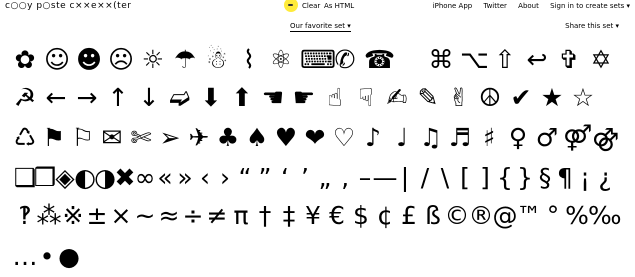 The image size is (635, 277). I want to click on glyph-button: ⬇, so click(211, 98).